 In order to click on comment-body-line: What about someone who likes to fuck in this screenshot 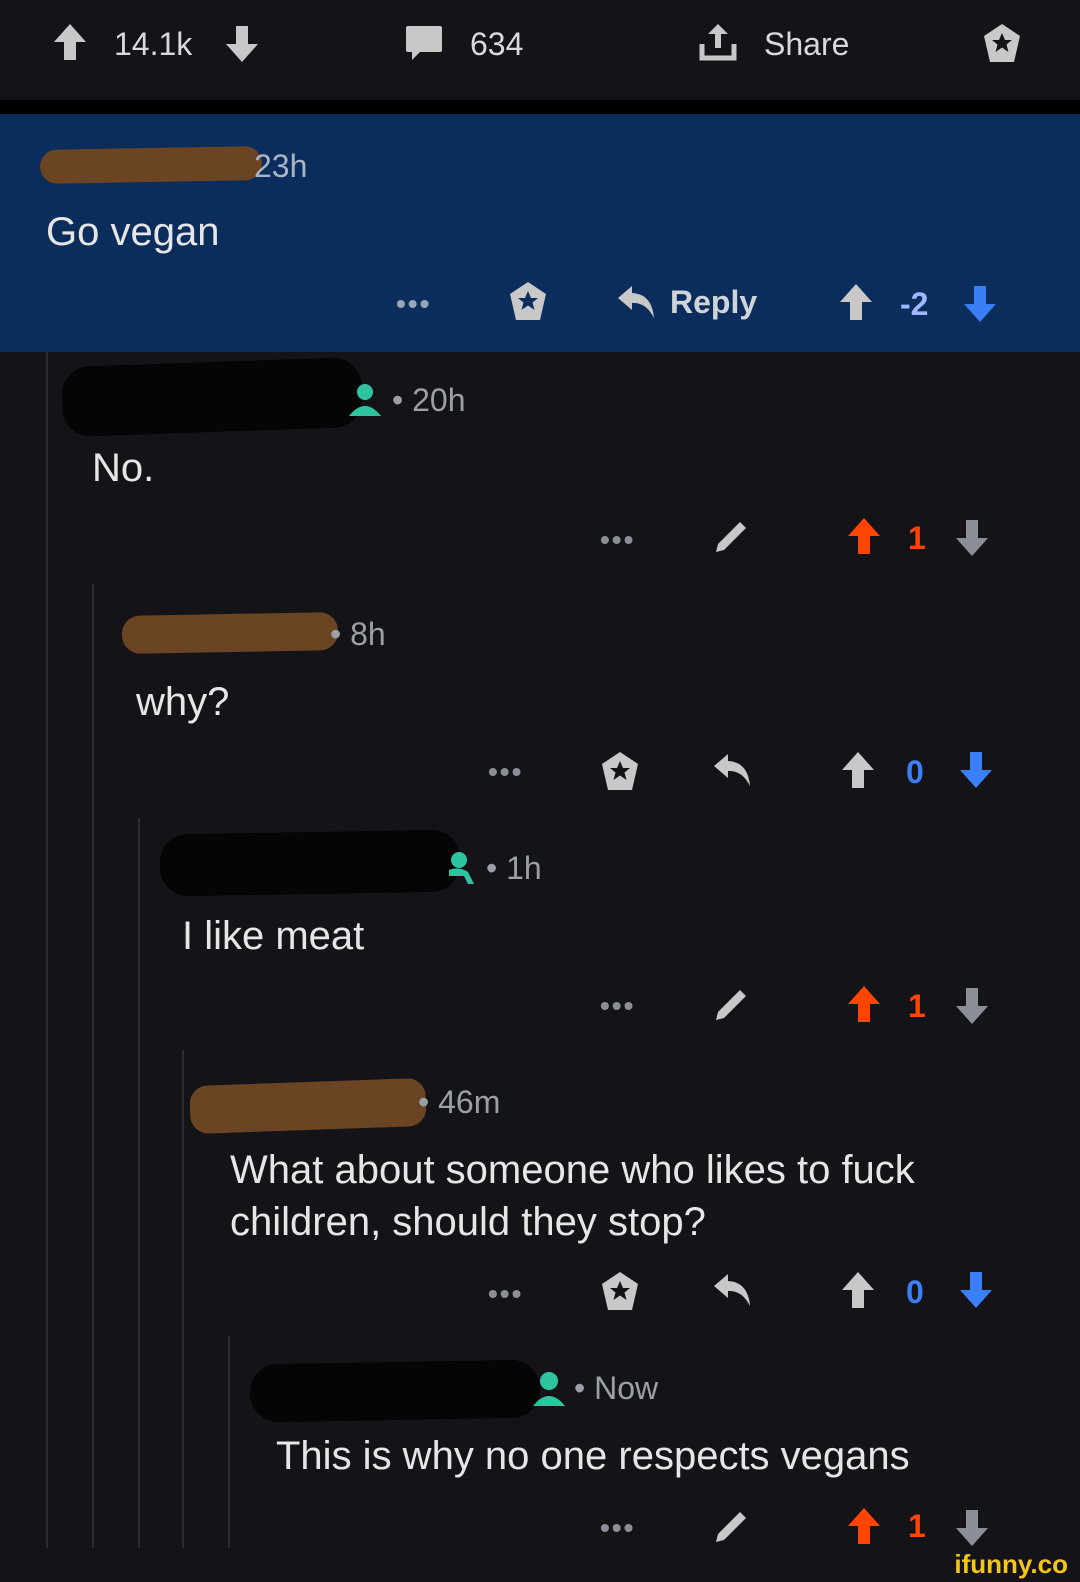, I will do `click(572, 1170)`.